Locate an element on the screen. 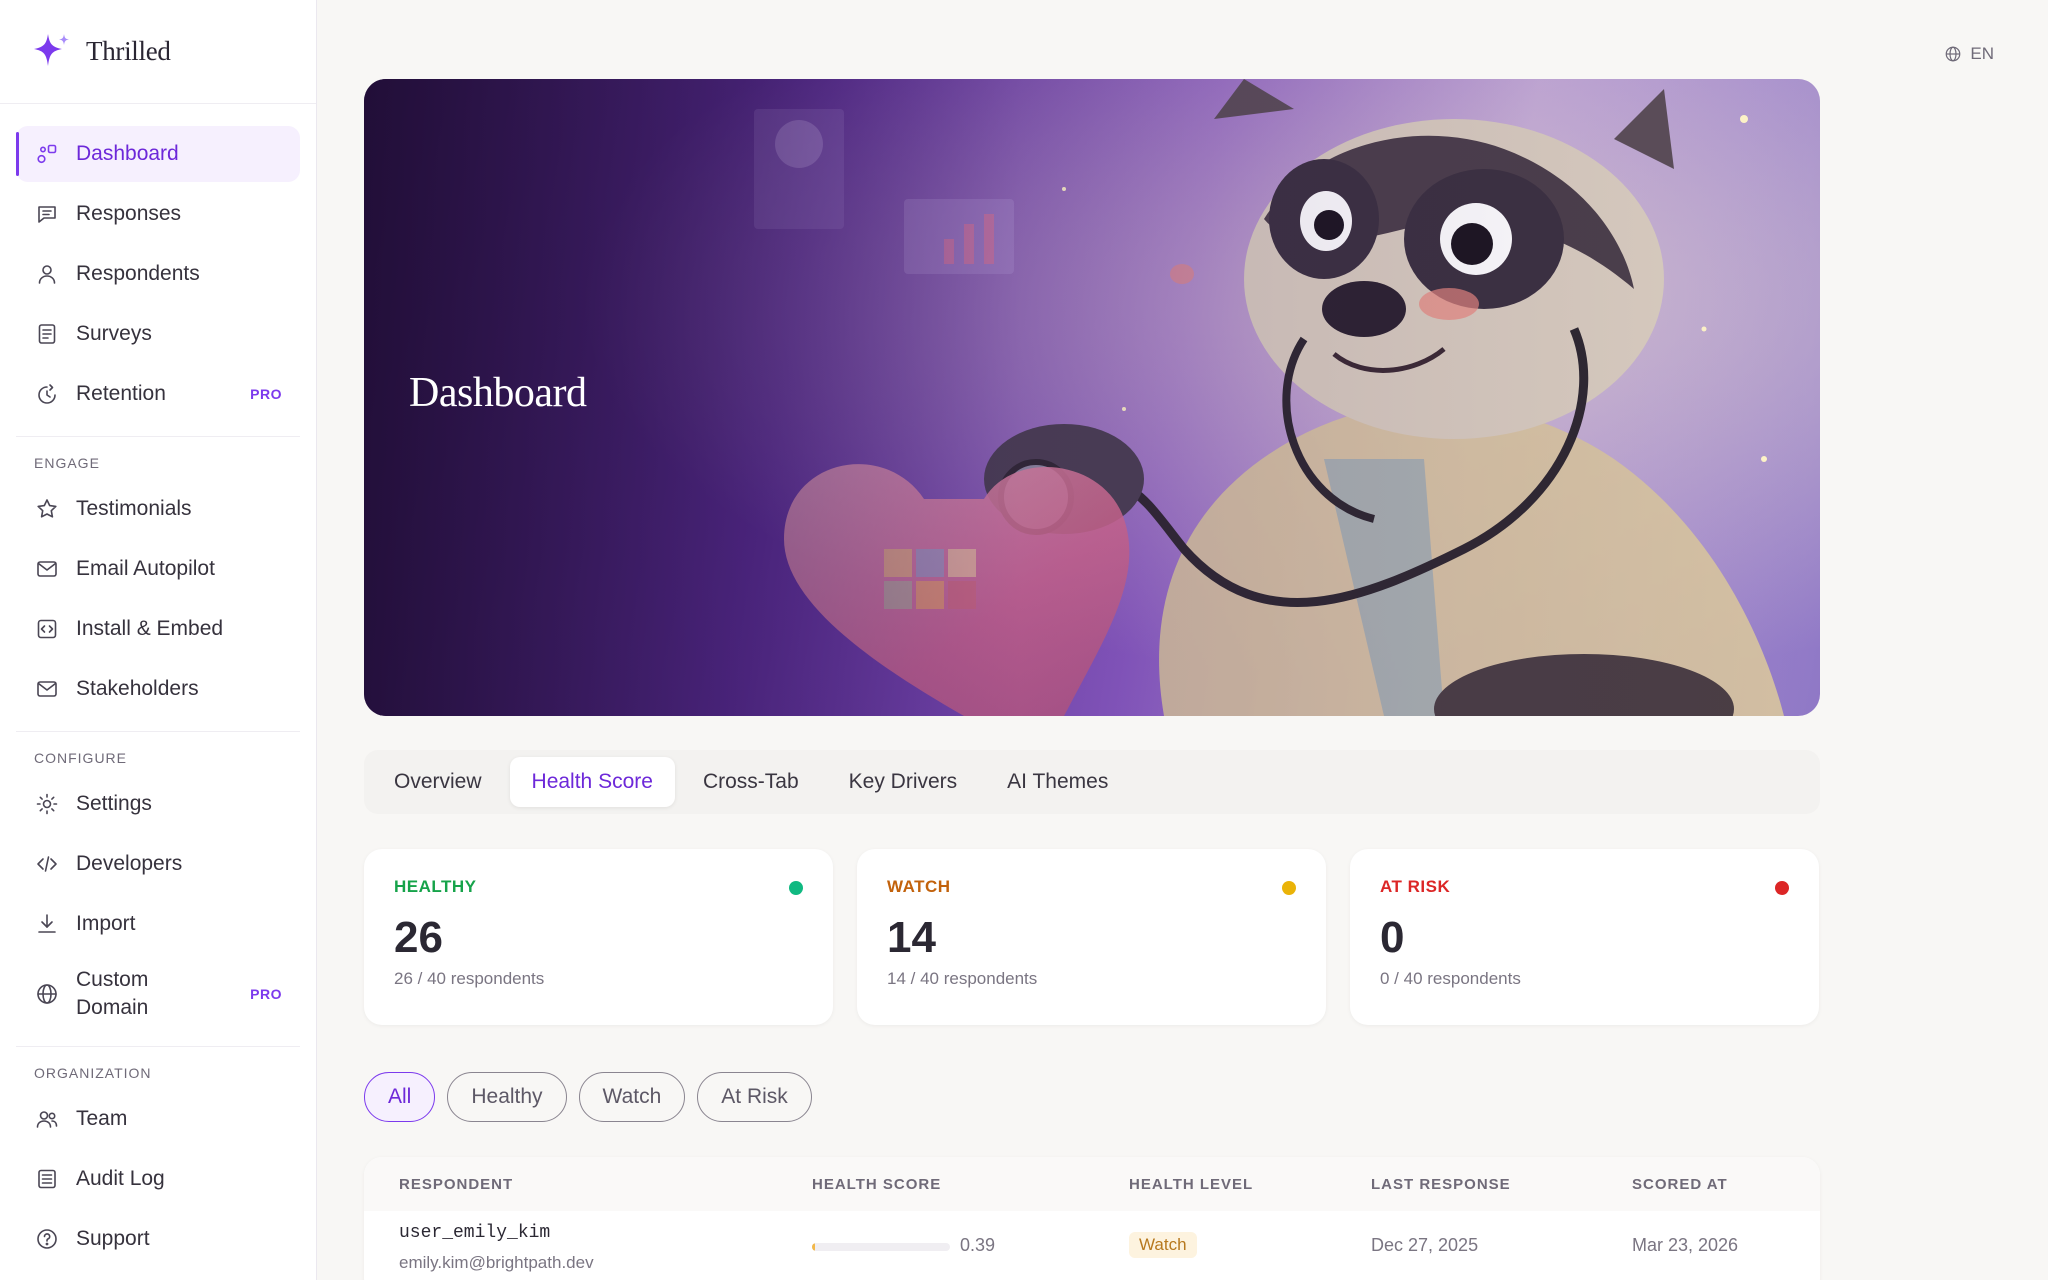 This screenshot has width=2048, height=1280. sidebar-item-label: Settings is located at coordinates (114, 803).